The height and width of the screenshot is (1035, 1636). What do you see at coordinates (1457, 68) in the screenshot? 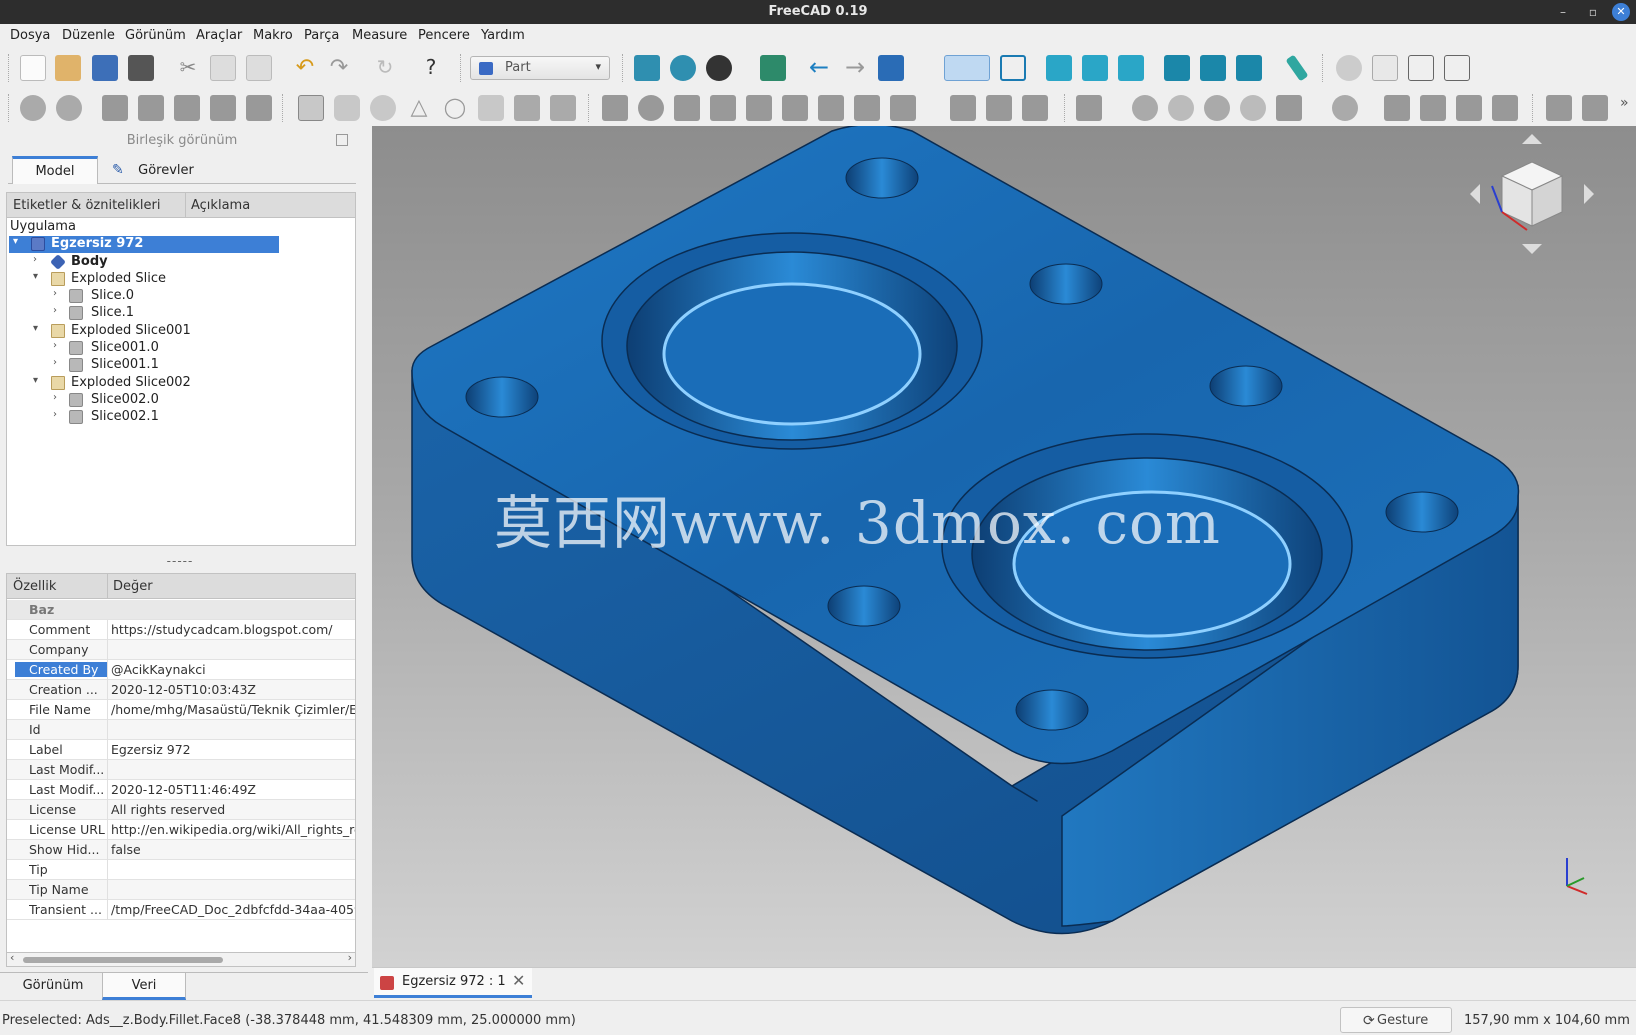
I see `link-actions-icon` at bounding box center [1457, 68].